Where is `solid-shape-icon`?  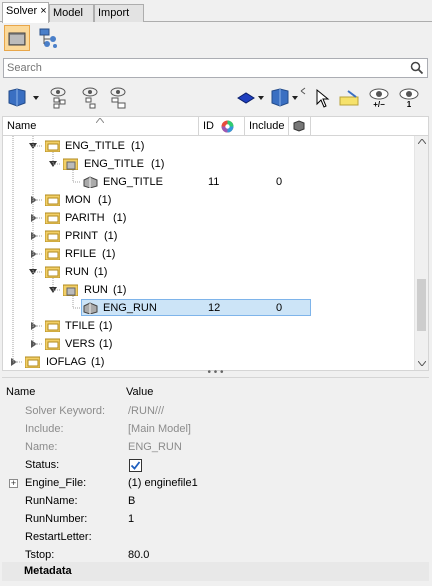 solid-shape-icon is located at coordinates (250, 98).